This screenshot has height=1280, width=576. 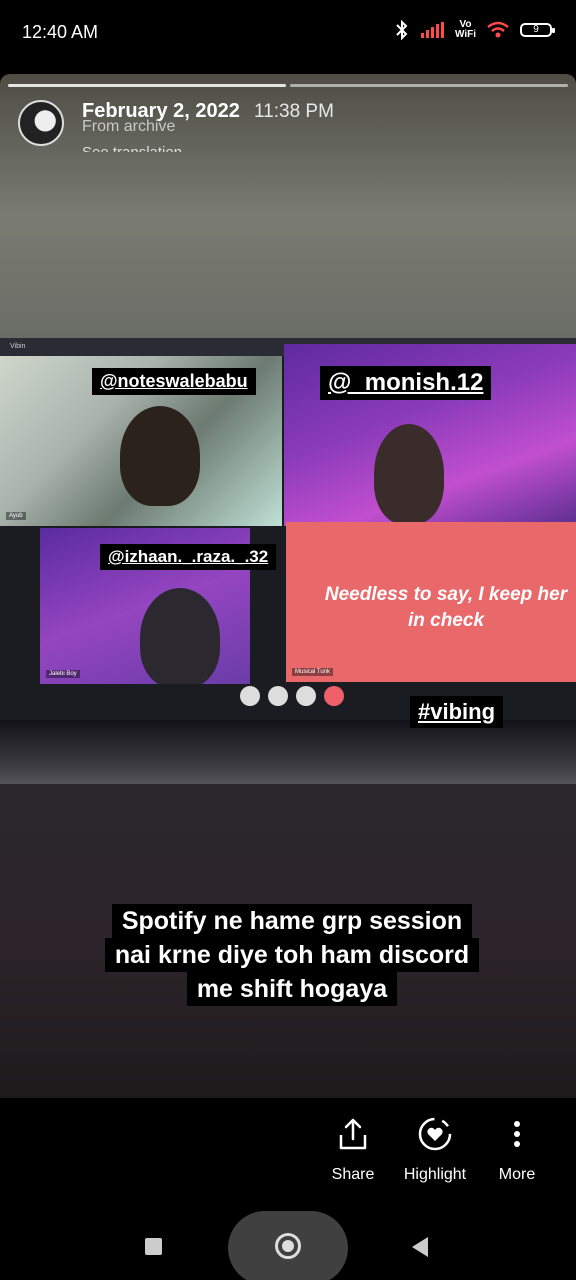 I want to click on caption-line: Spotify ne hame grp session, so click(x=292, y=921).